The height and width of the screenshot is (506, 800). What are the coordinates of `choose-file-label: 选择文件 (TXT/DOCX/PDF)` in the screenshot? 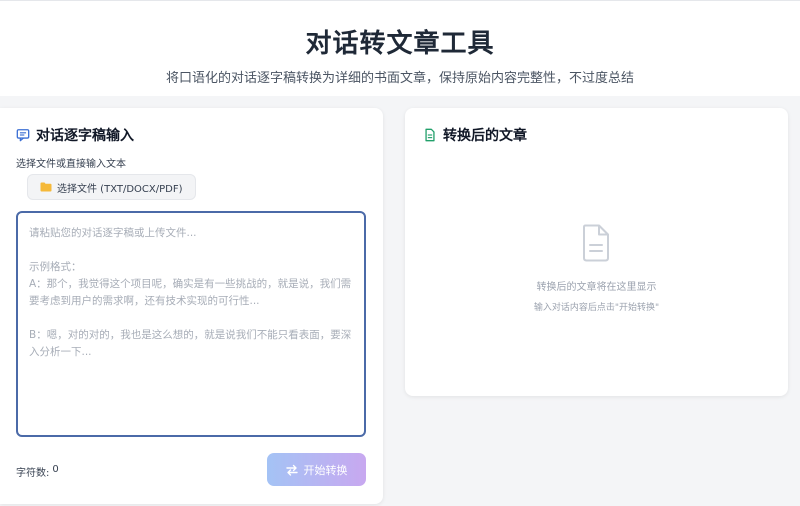 It's located at (120, 189).